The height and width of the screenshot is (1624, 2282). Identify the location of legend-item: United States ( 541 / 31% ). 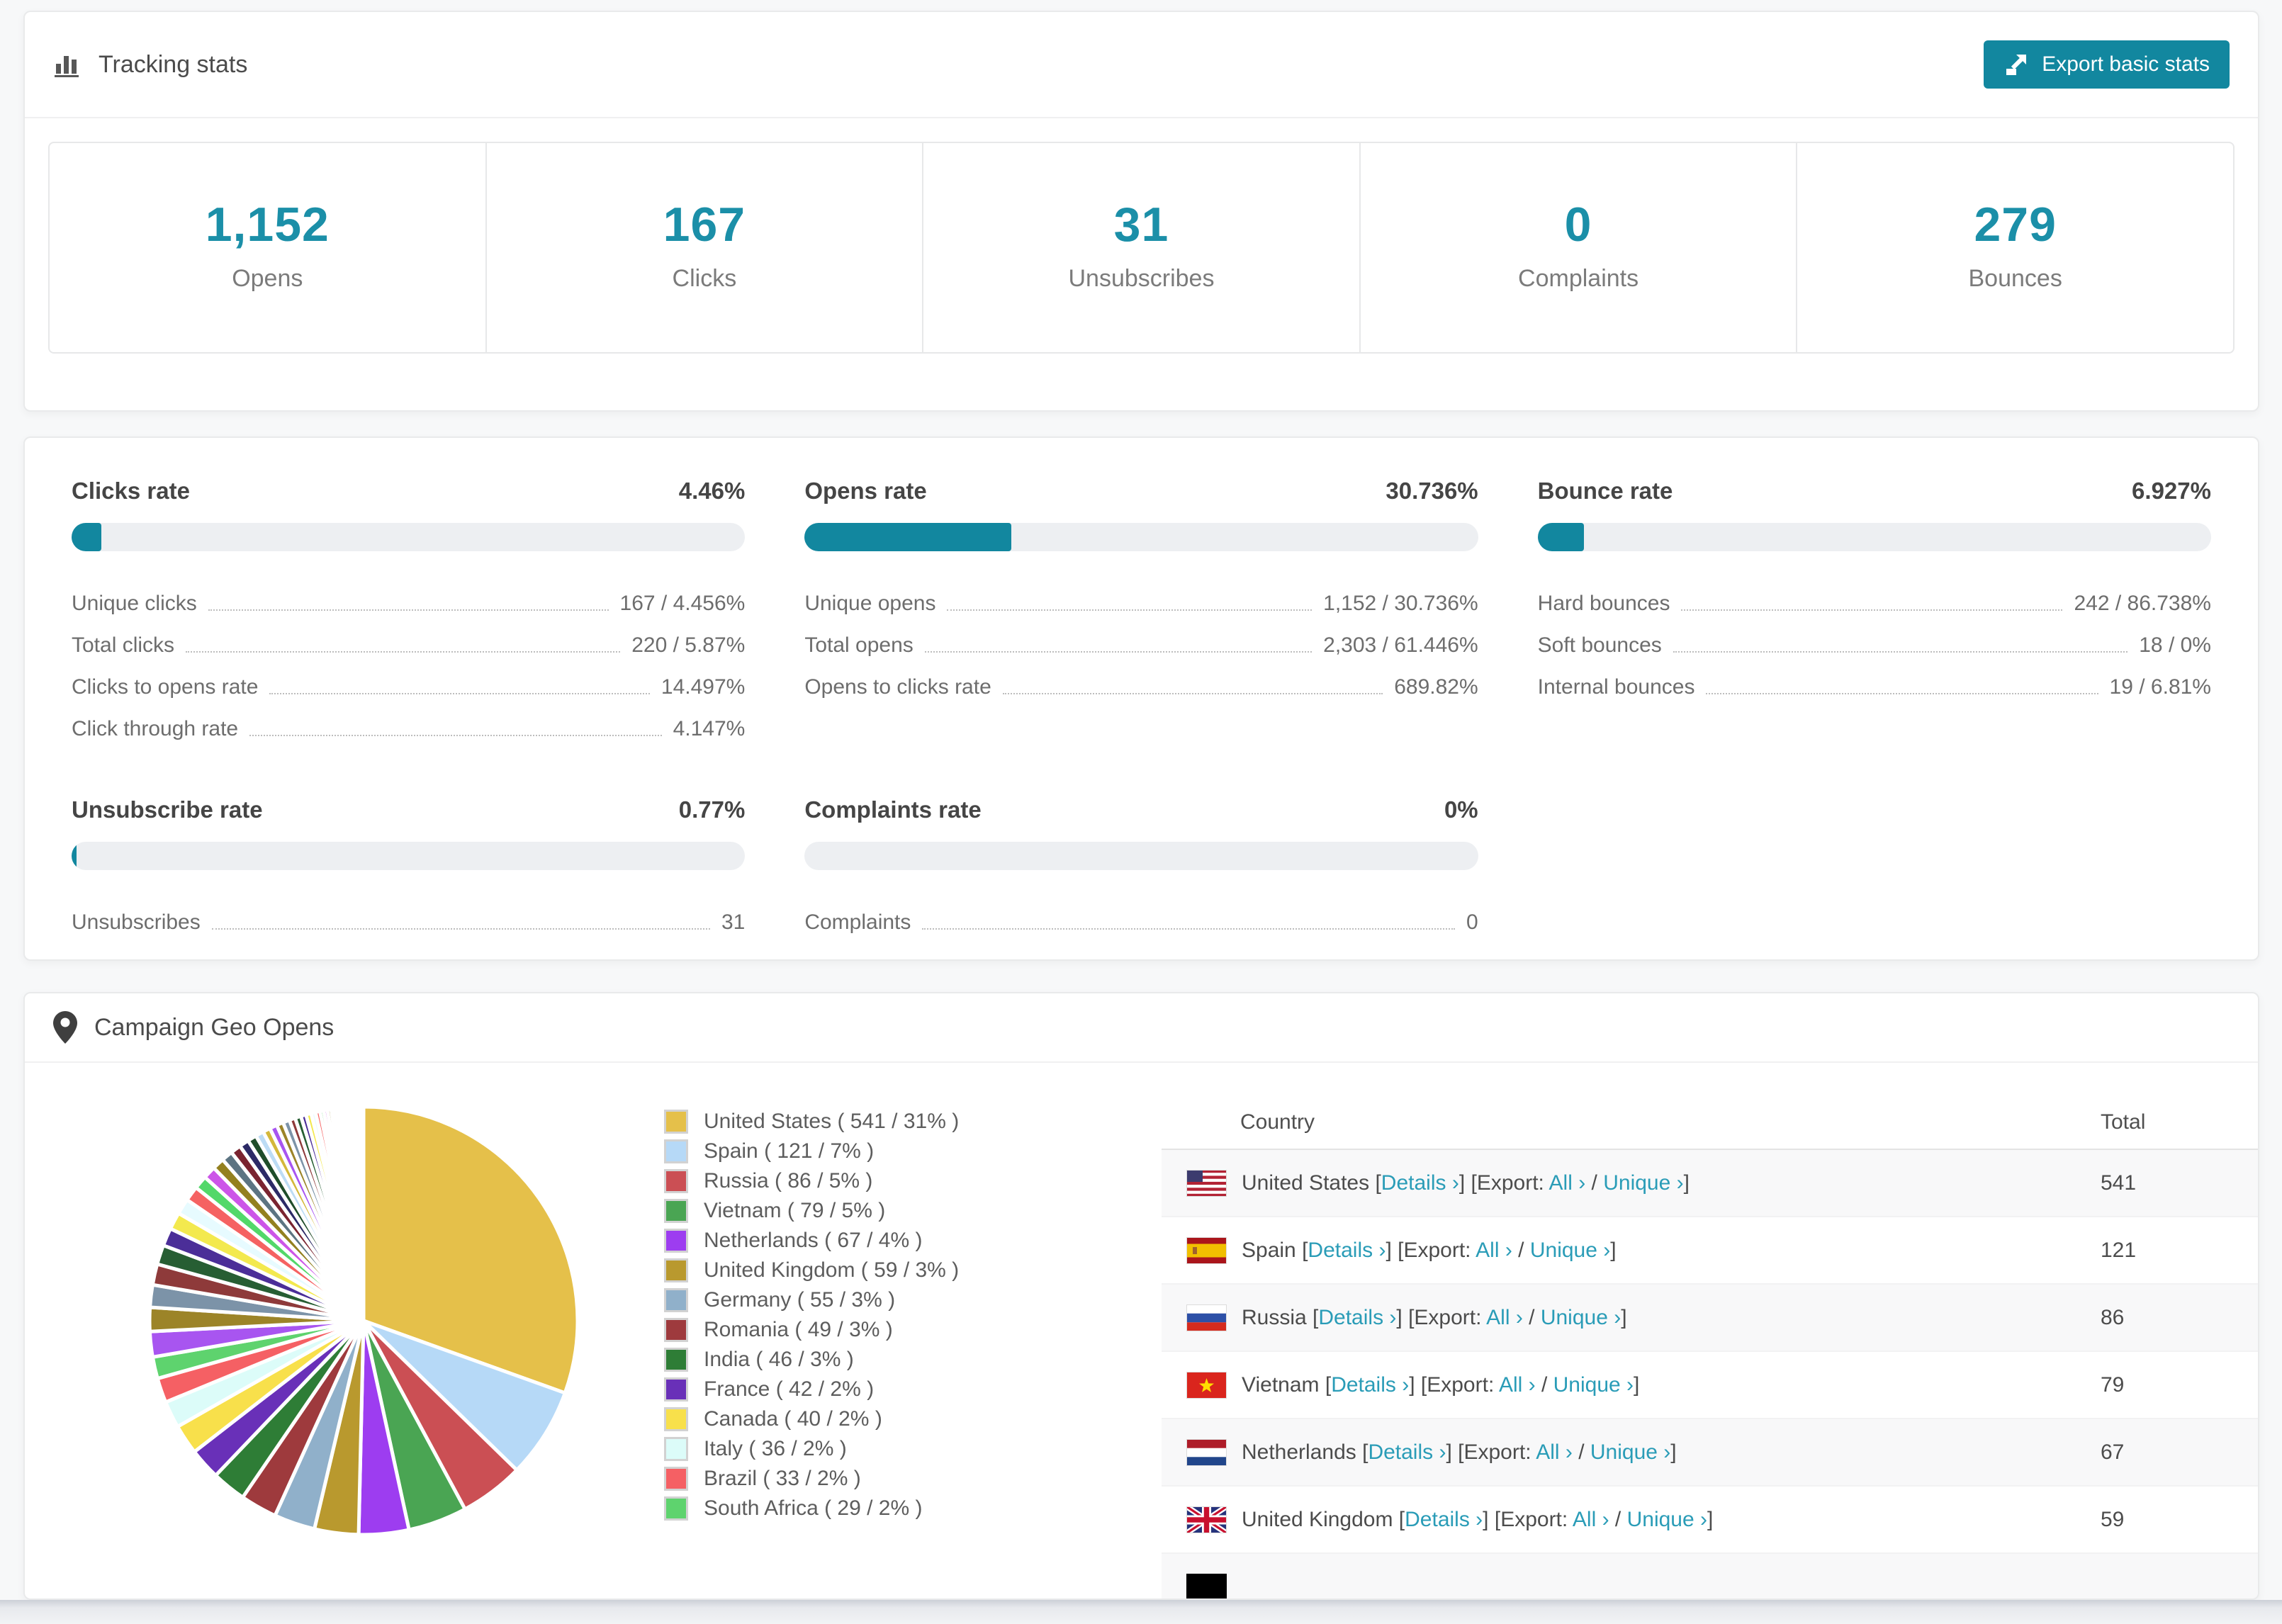
(811, 1122).